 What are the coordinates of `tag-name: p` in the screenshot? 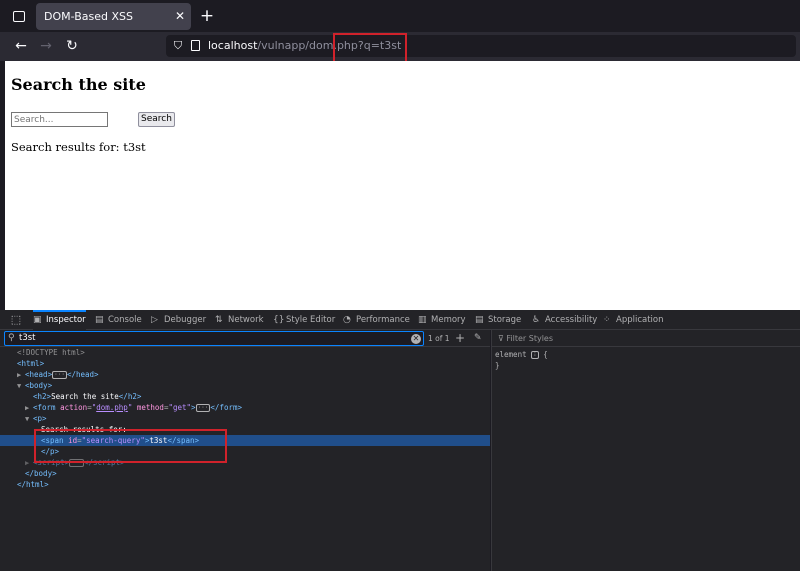 It's located at (40, 418).